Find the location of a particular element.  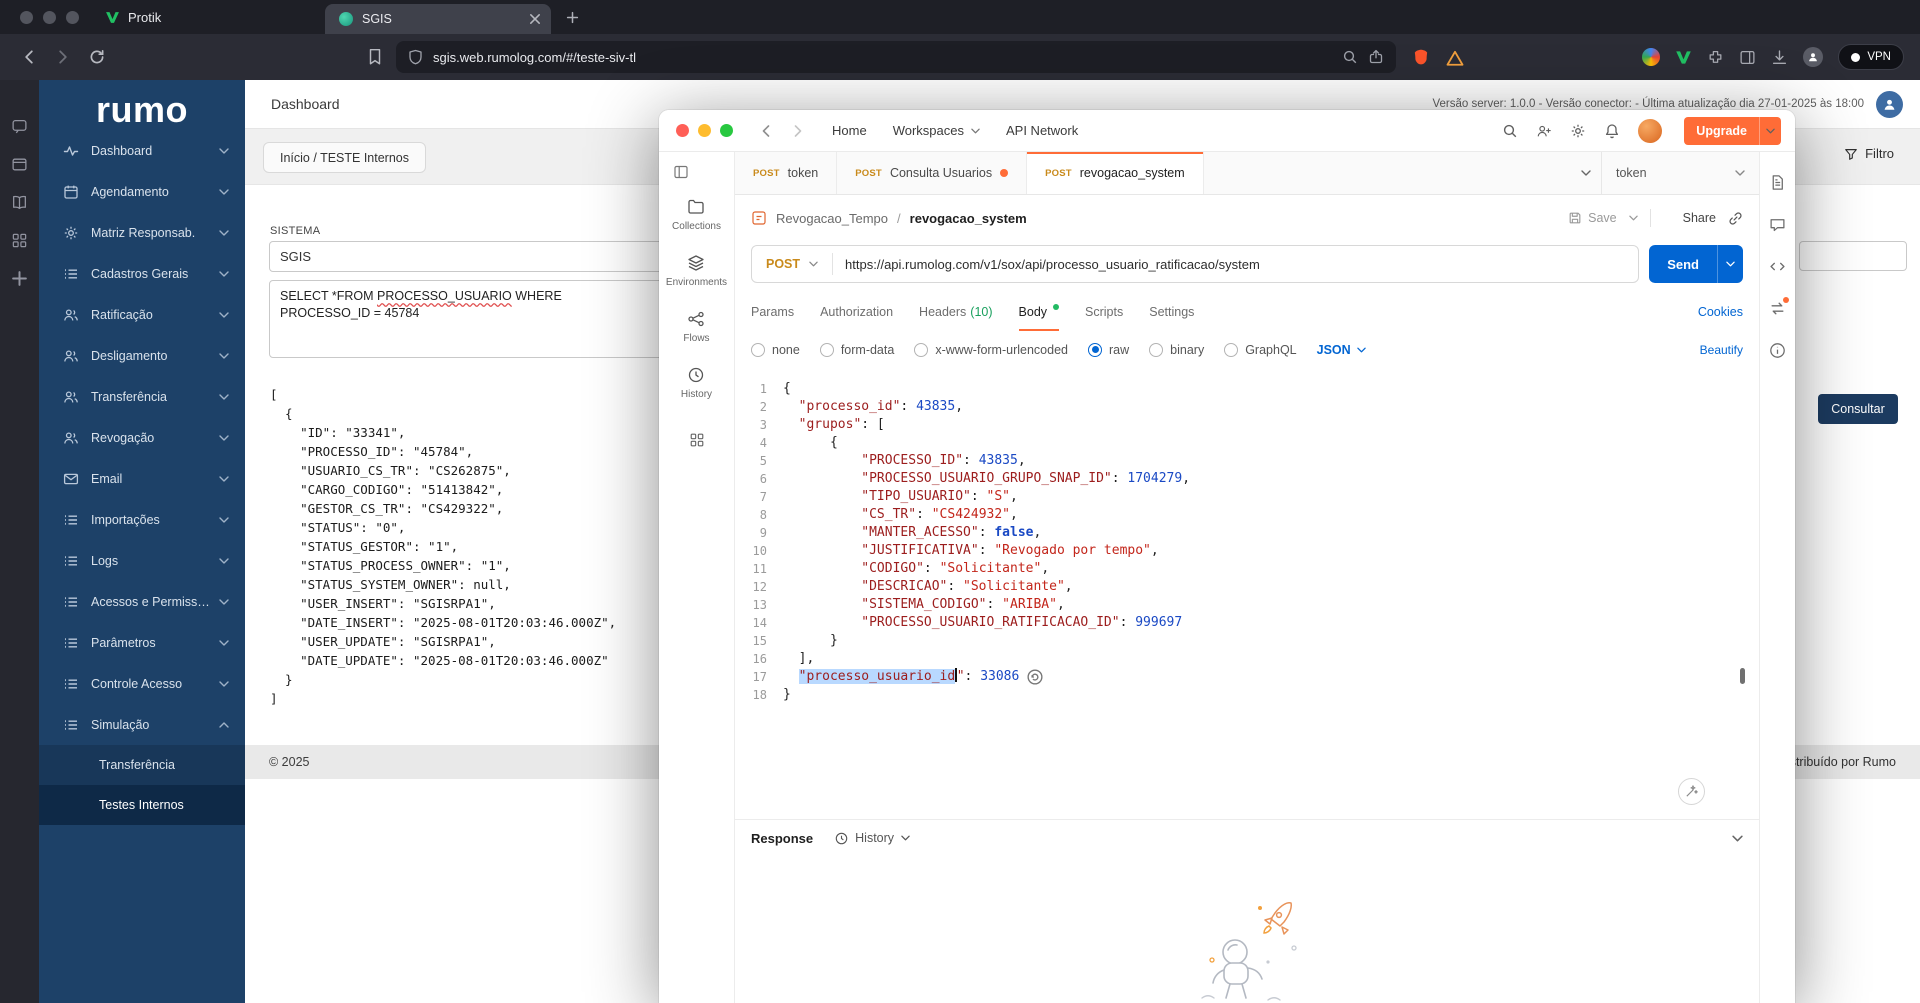

window-close-button is located at coordinates (682, 130).